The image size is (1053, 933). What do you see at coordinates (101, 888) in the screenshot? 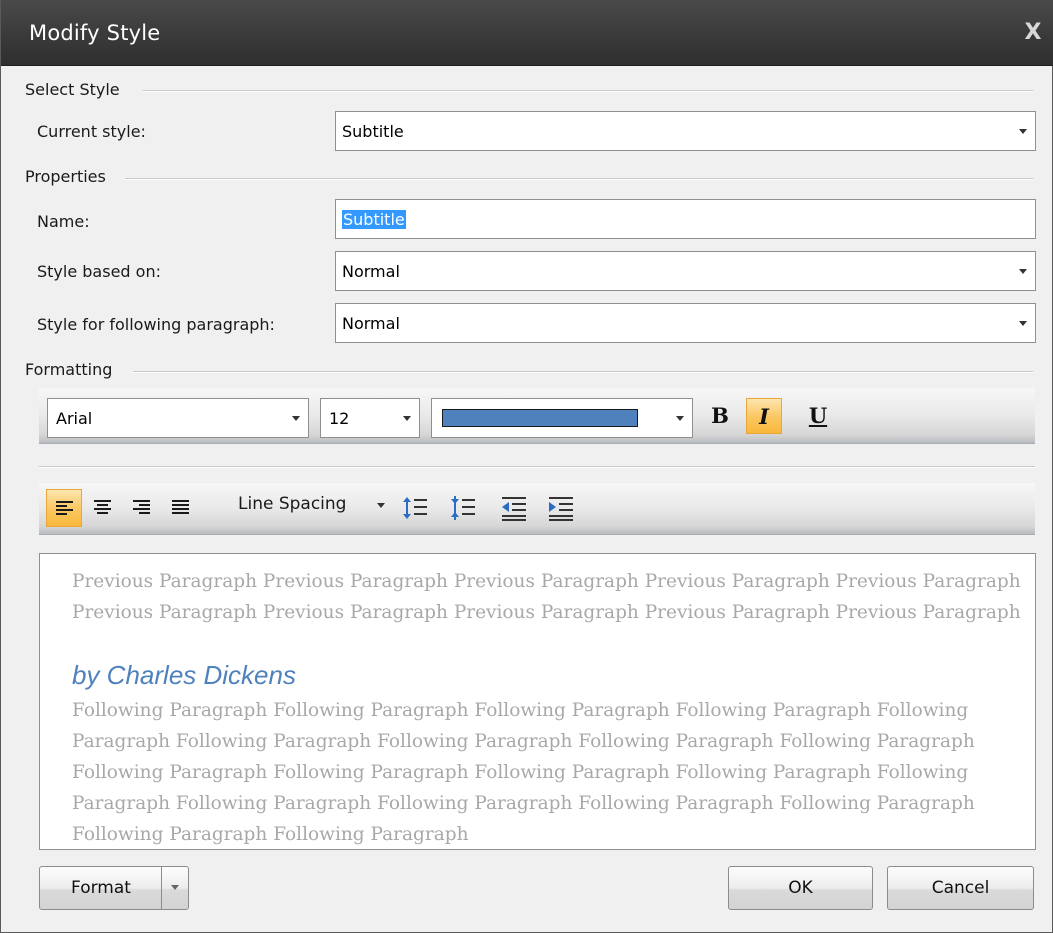
I see `format-button: Format` at bounding box center [101, 888].